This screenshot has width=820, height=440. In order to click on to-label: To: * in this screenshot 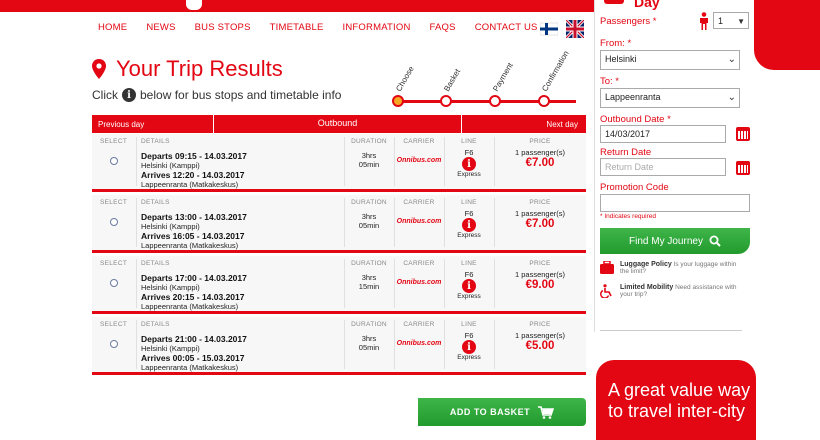, I will do `click(610, 81)`.